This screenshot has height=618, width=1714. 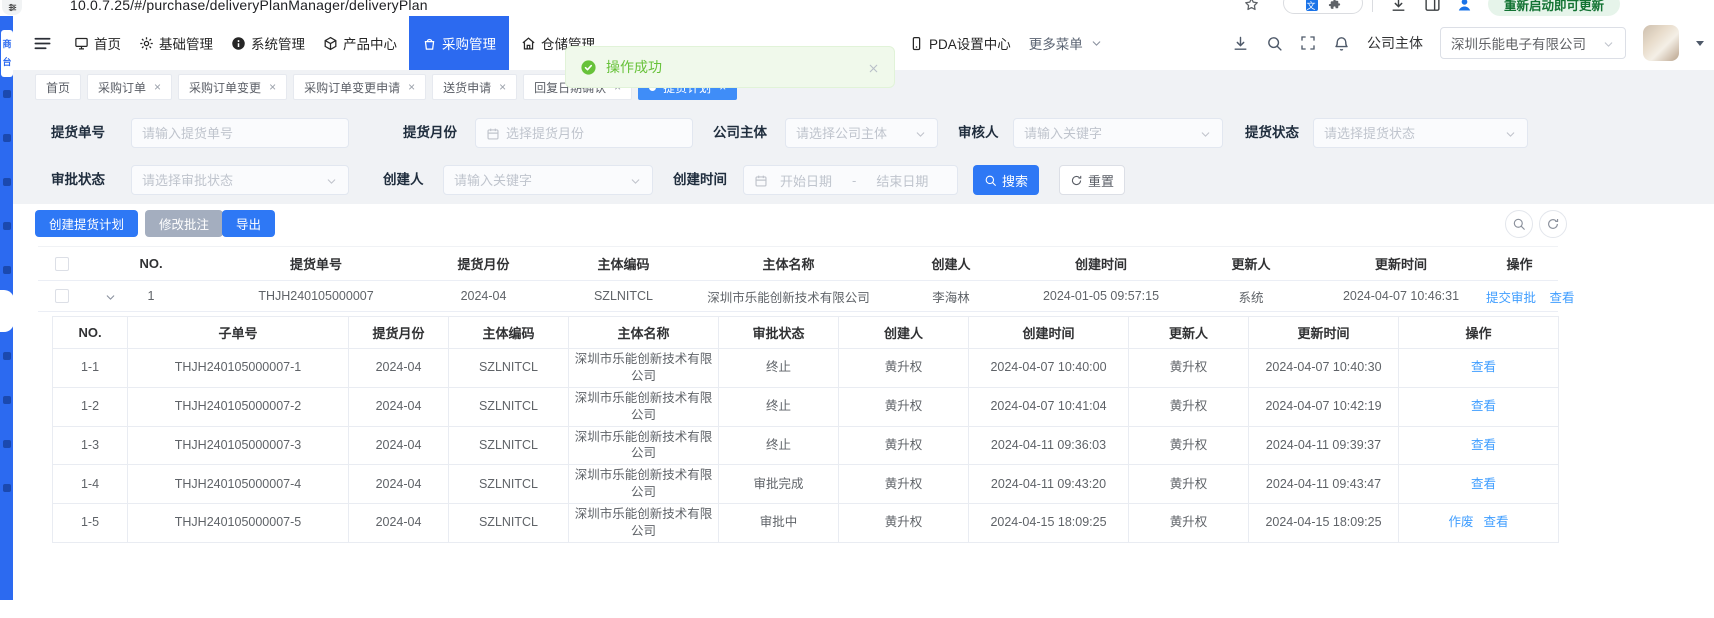 I want to click on tab-purchase-order-change: 采购订单变更 ×, so click(x=233, y=87).